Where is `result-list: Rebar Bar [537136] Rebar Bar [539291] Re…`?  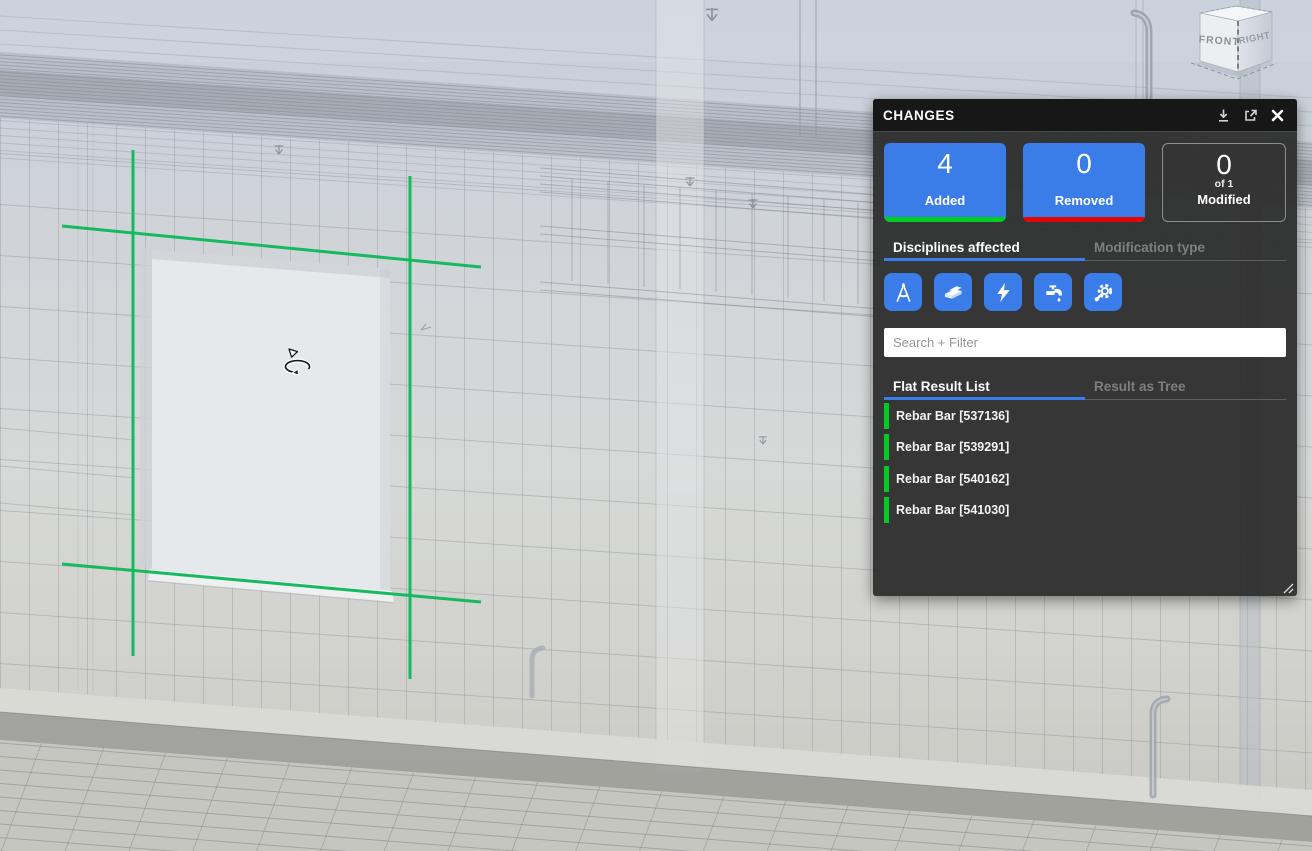 result-list: Rebar Bar [537136] Rebar Bar [539291] Re… is located at coordinates (1085, 463).